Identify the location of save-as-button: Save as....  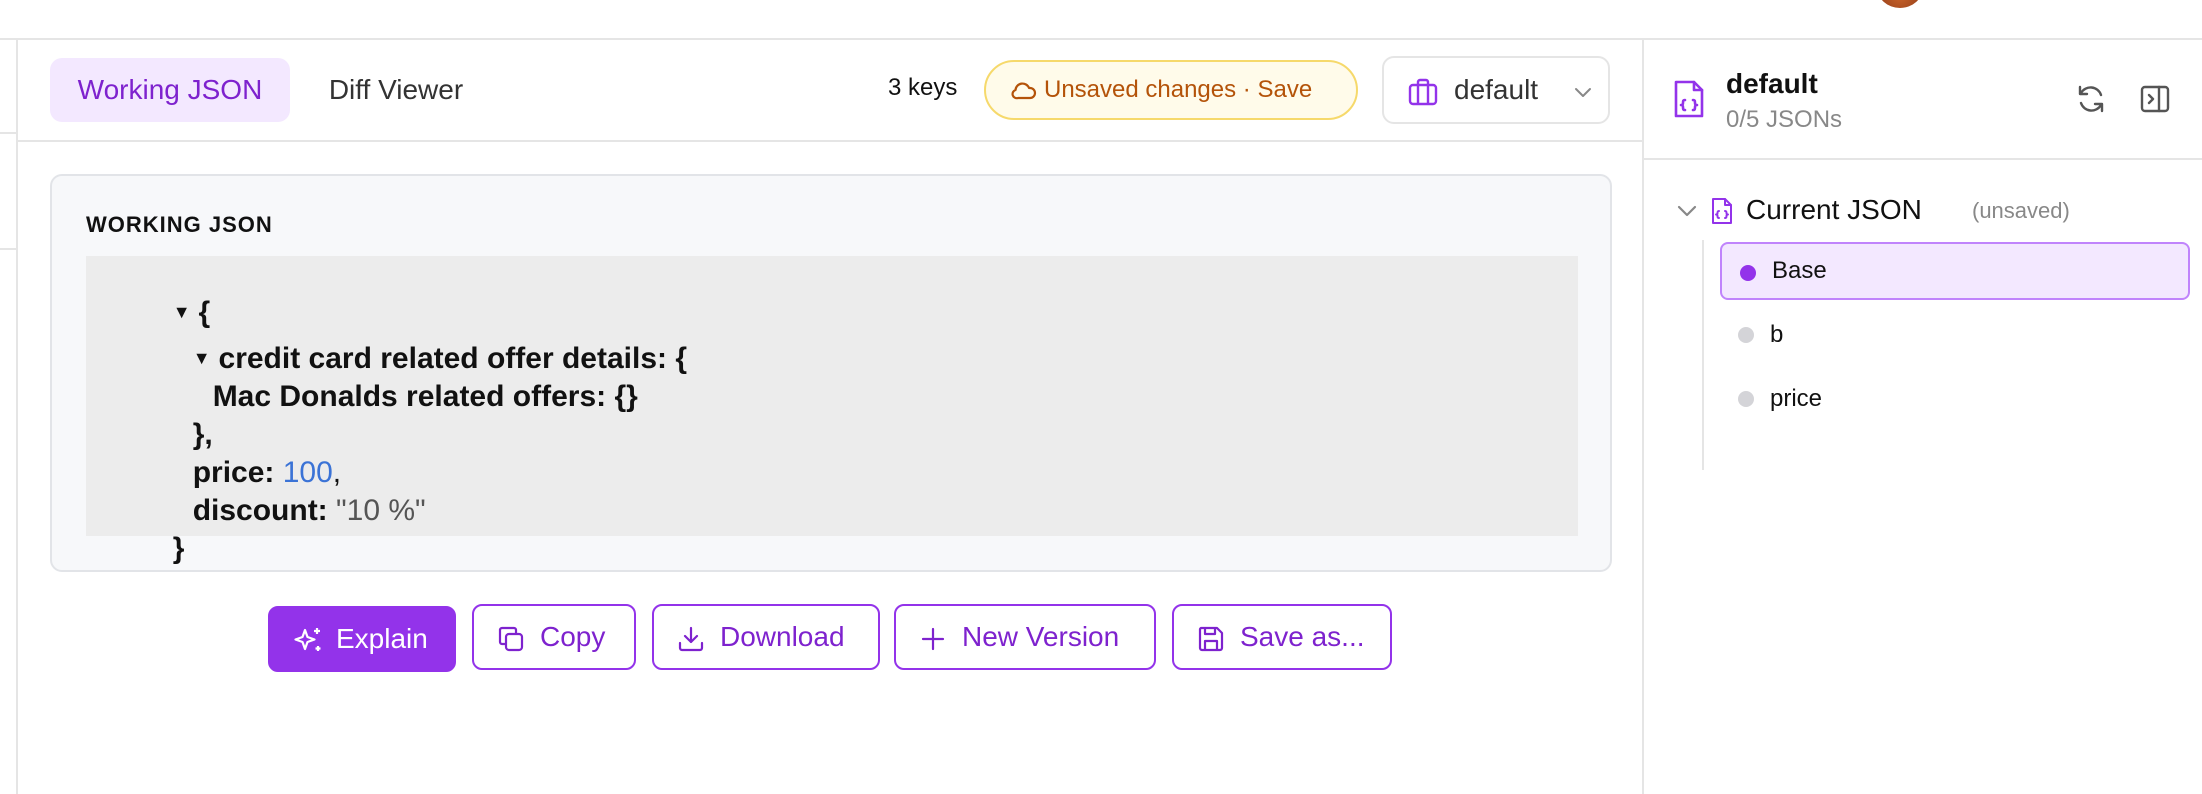
(1282, 637).